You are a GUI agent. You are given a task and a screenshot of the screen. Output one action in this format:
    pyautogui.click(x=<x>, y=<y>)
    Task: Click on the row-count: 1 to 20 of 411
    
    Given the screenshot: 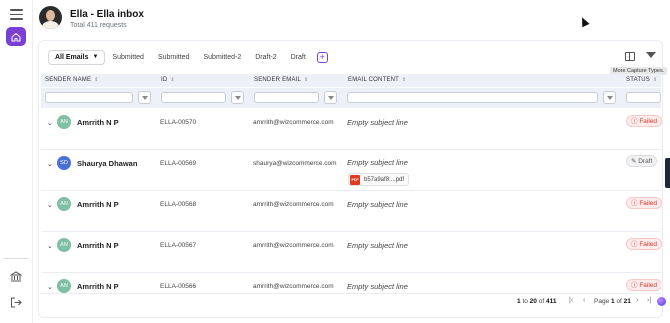 What is the action you would take?
    pyautogui.click(x=536, y=301)
    